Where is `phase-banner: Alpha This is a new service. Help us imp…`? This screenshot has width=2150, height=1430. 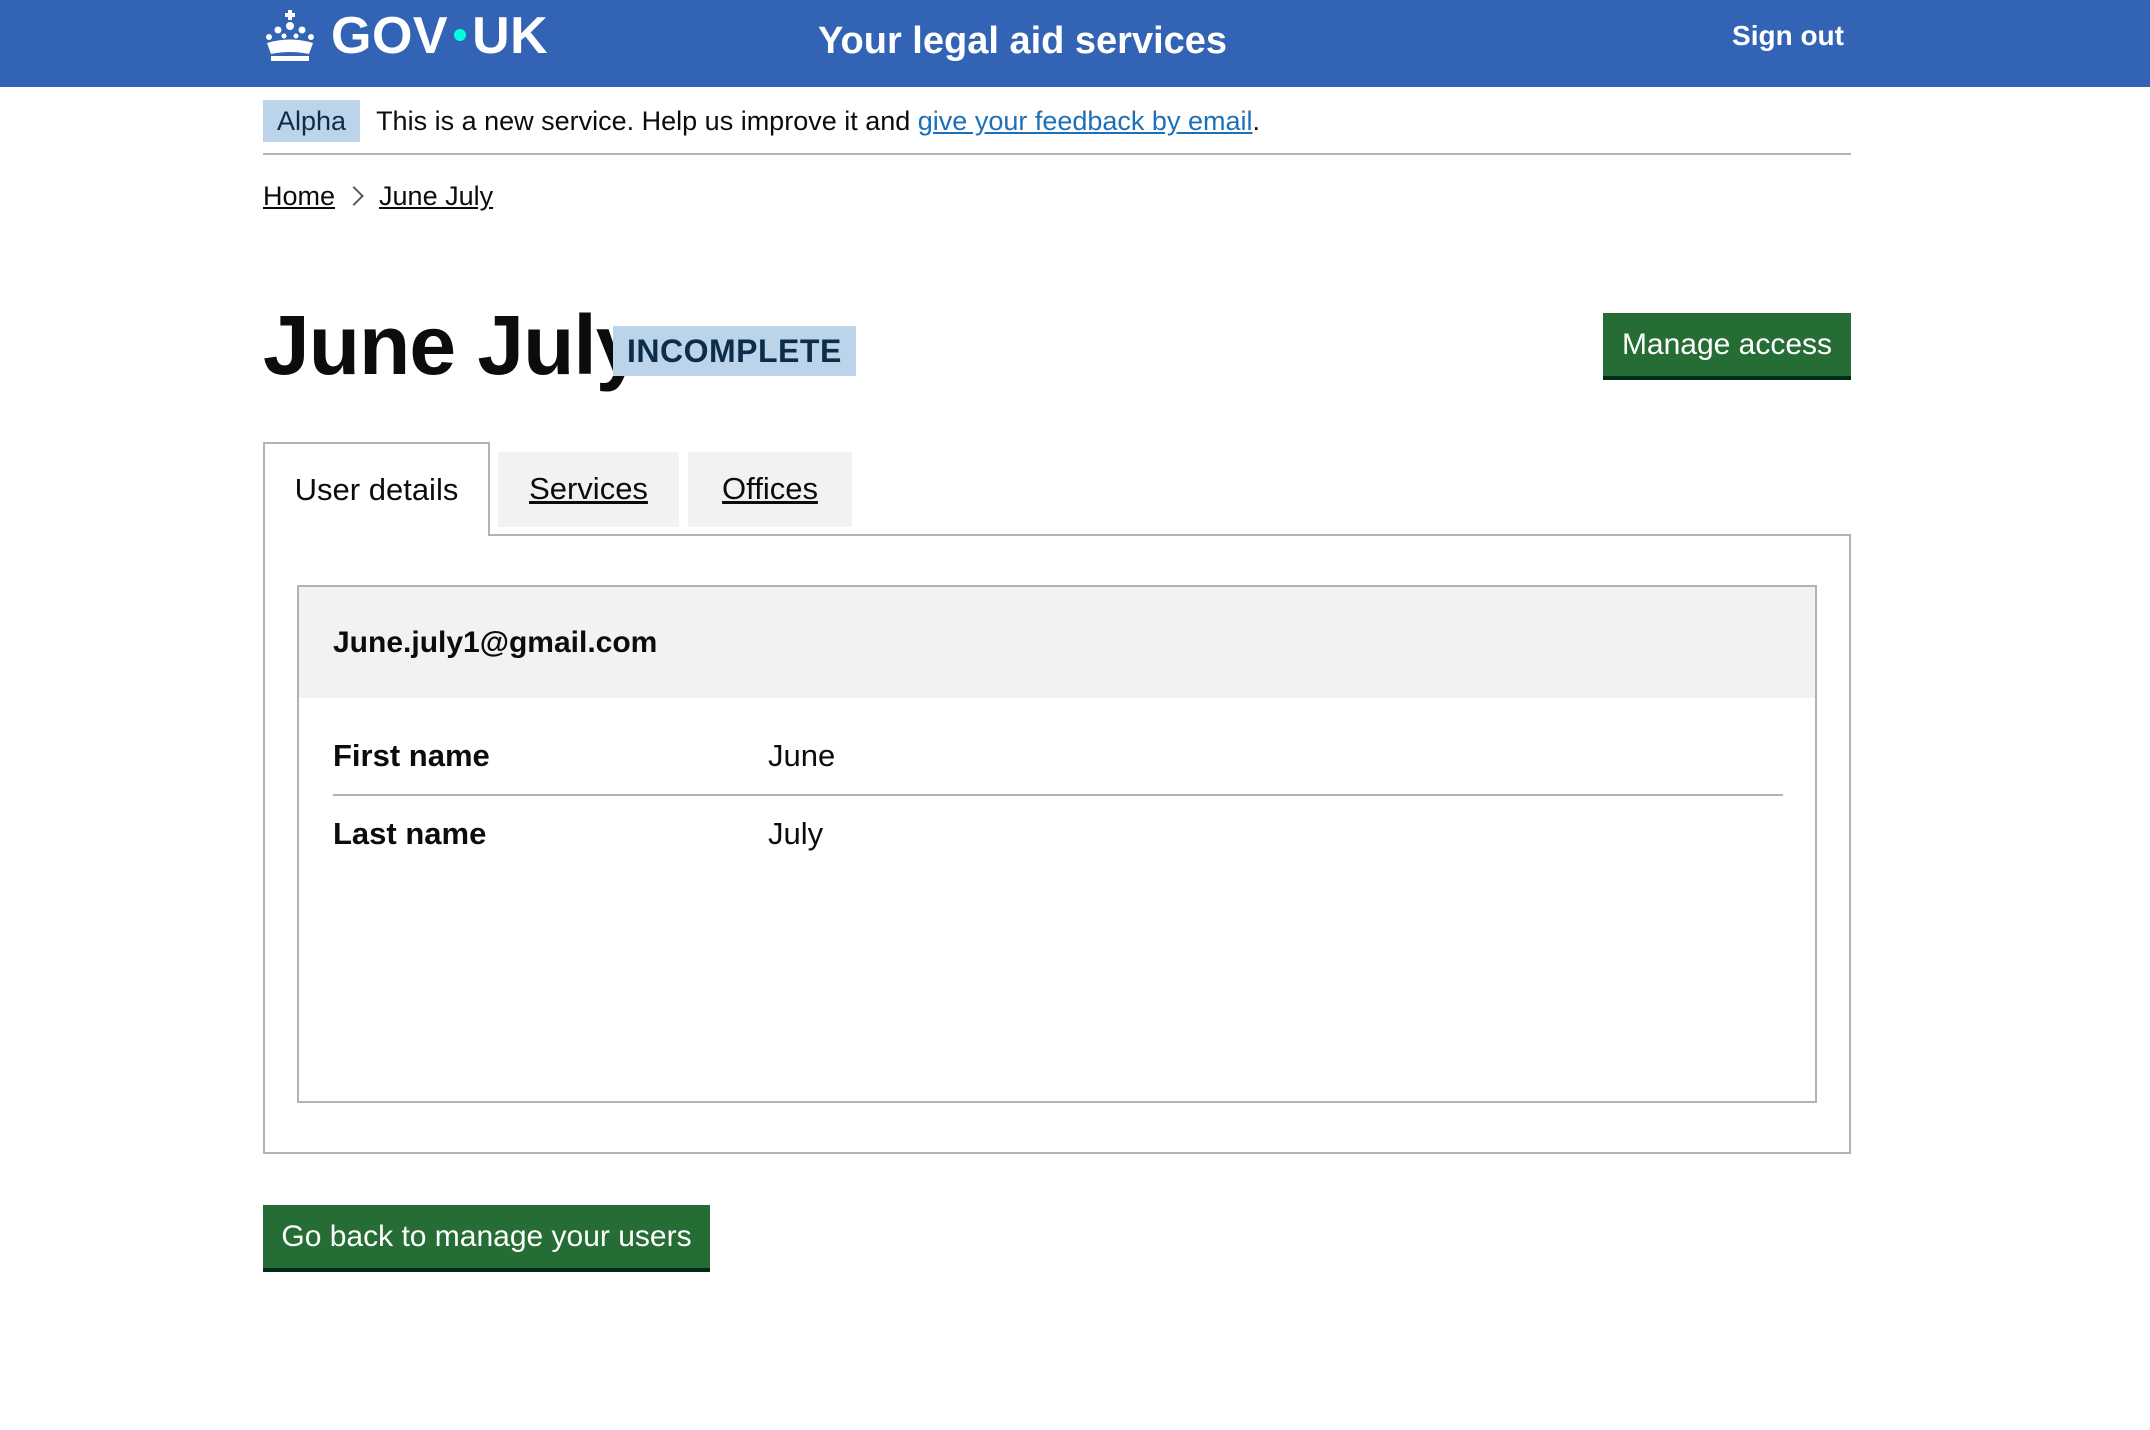
phase-banner: Alpha This is a new service. Help us imp… is located at coordinates (1057, 127).